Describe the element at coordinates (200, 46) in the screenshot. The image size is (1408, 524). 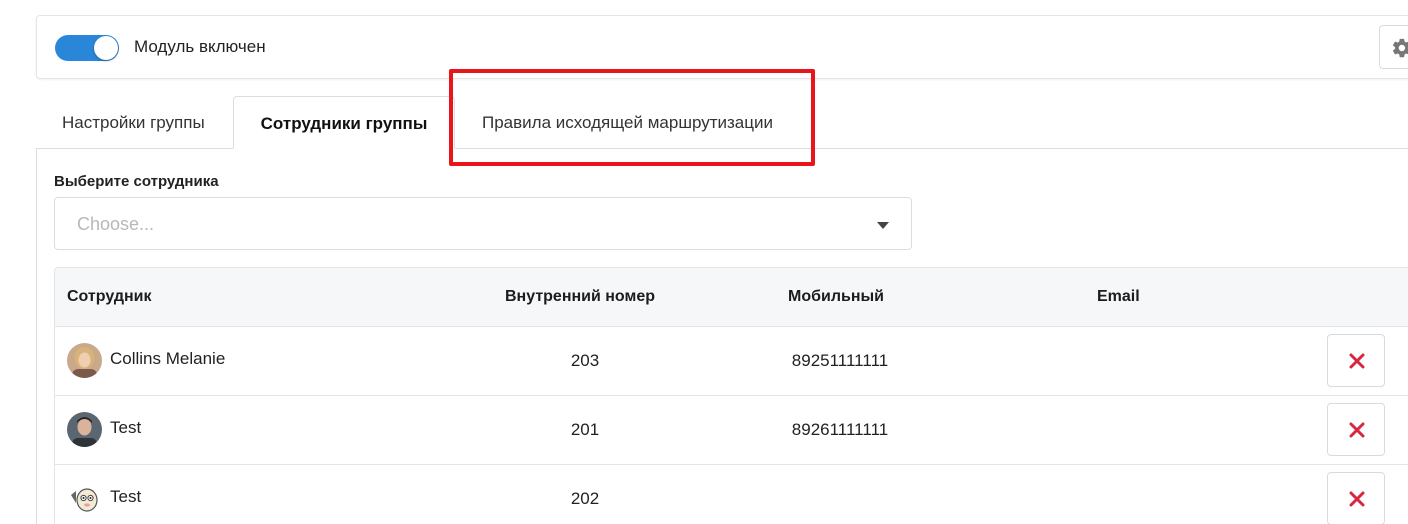
I see `module-label: Модуль включен` at that location.